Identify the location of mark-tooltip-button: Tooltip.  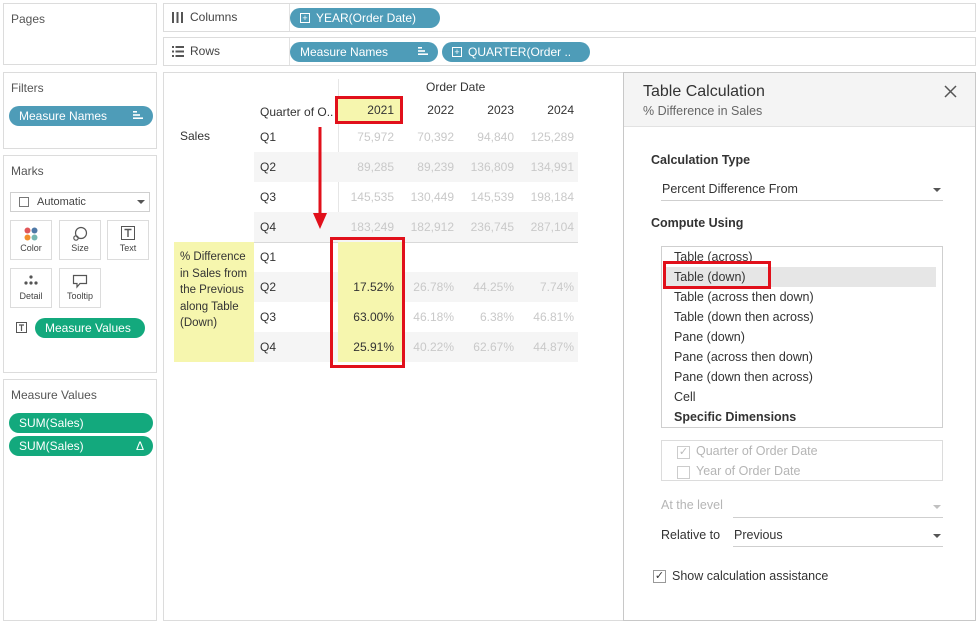
(80, 288).